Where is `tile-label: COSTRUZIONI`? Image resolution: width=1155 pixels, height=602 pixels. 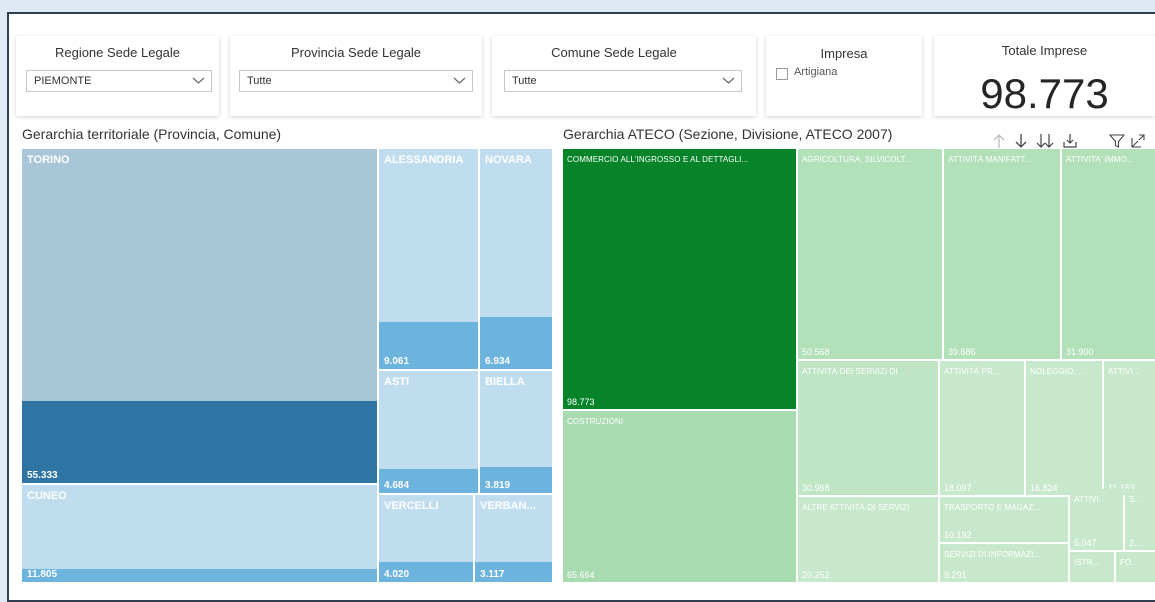
tile-label: COSTRUZIONI is located at coordinates (595, 421).